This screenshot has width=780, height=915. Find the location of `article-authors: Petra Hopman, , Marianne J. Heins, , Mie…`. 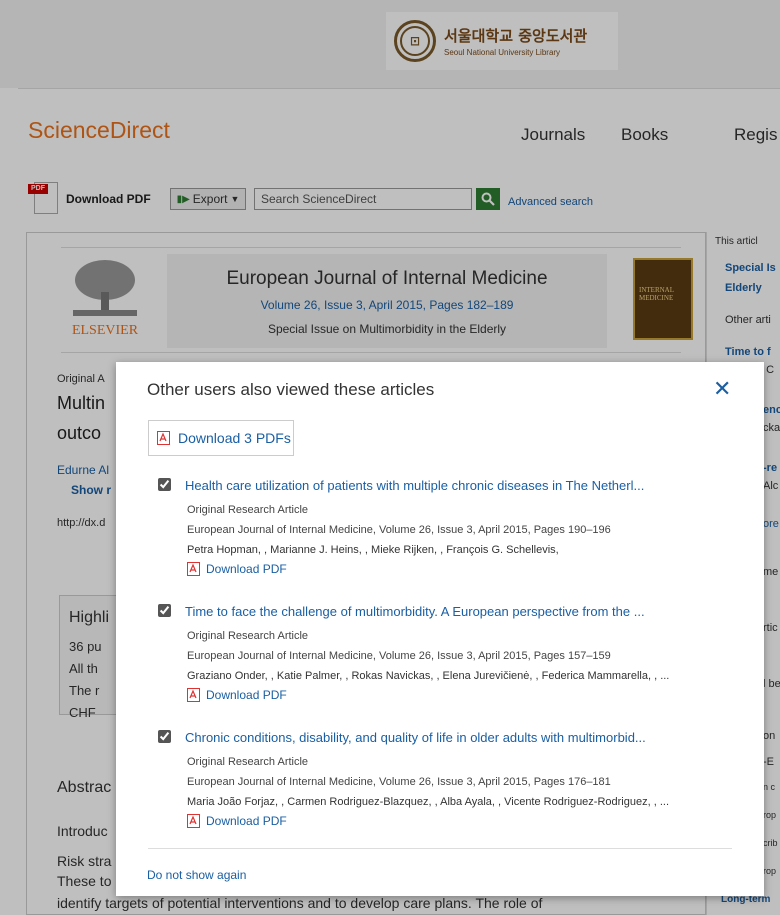

article-authors: Petra Hopman, , Marianne J. Heins, , Mie… is located at coordinates (373, 550).